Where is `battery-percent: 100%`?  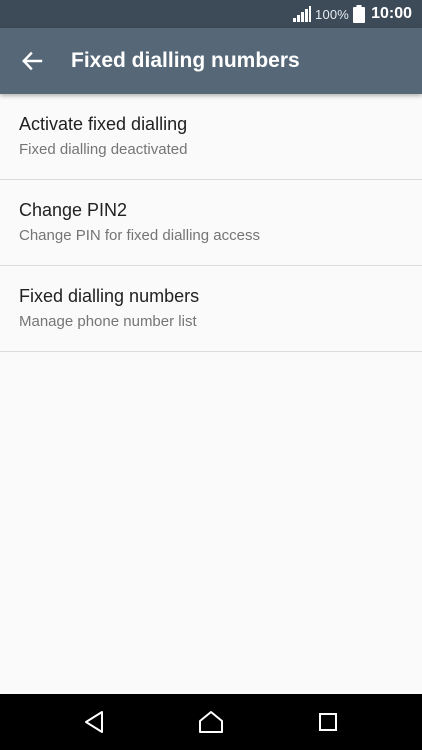
battery-percent: 100% is located at coordinates (332, 14).